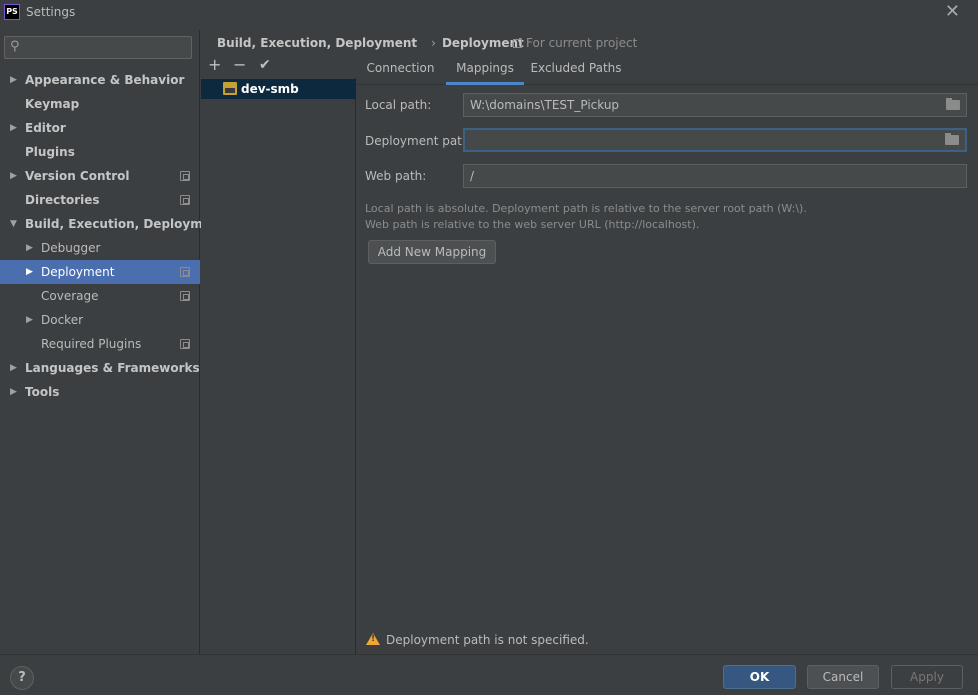 This screenshot has width=978, height=695. I want to click on sidebar-item-required-plugins: Required Plugins, so click(100, 344).